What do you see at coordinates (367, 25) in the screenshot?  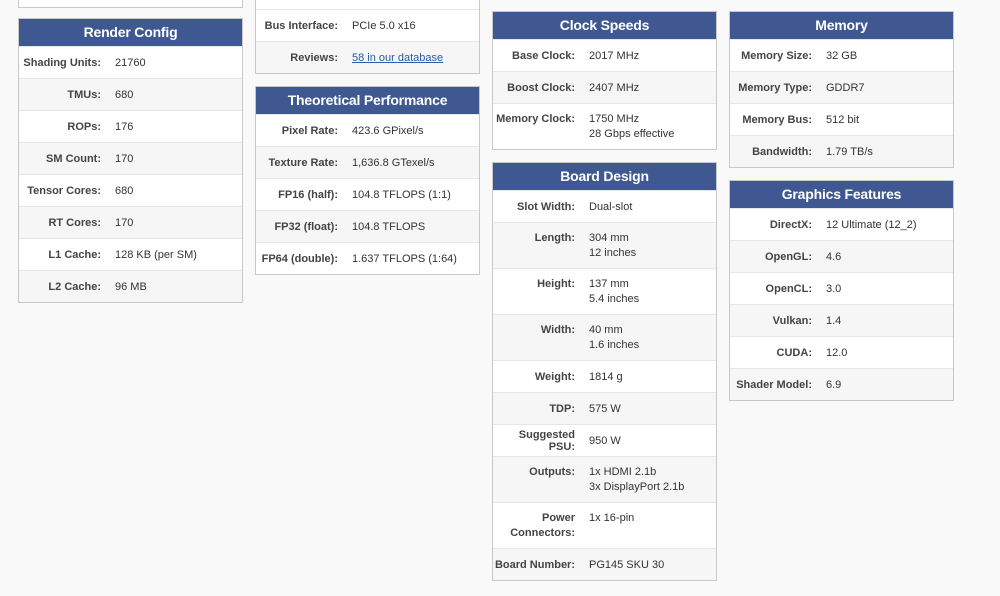 I see `spec-row: Bus Interface: PCIe 5.0 x16` at bounding box center [367, 25].